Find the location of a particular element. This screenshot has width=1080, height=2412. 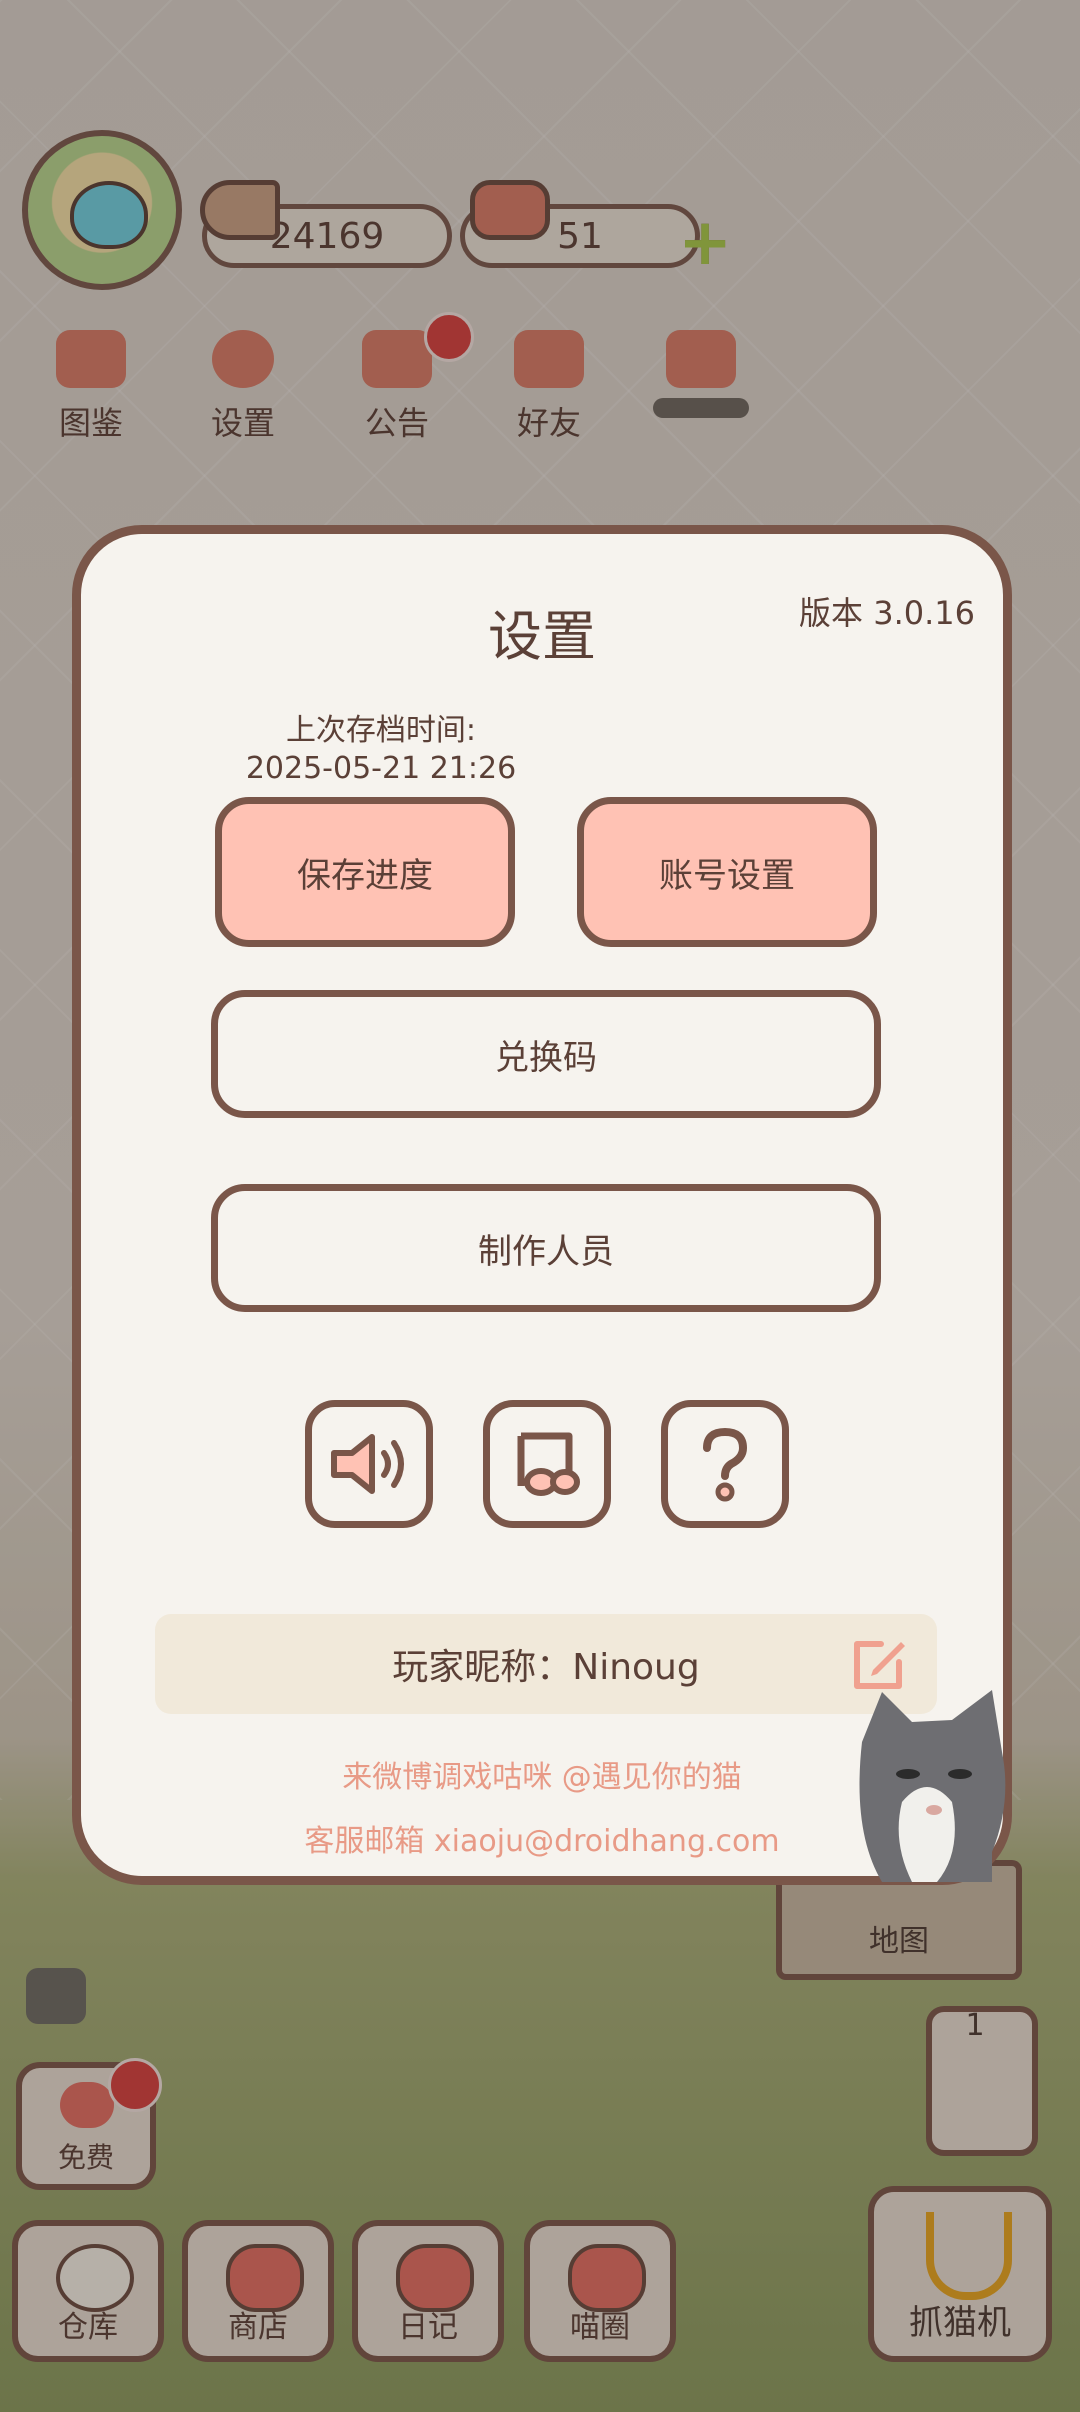

last-save-time: 2025-05-21 21:26 is located at coordinates (381, 768).